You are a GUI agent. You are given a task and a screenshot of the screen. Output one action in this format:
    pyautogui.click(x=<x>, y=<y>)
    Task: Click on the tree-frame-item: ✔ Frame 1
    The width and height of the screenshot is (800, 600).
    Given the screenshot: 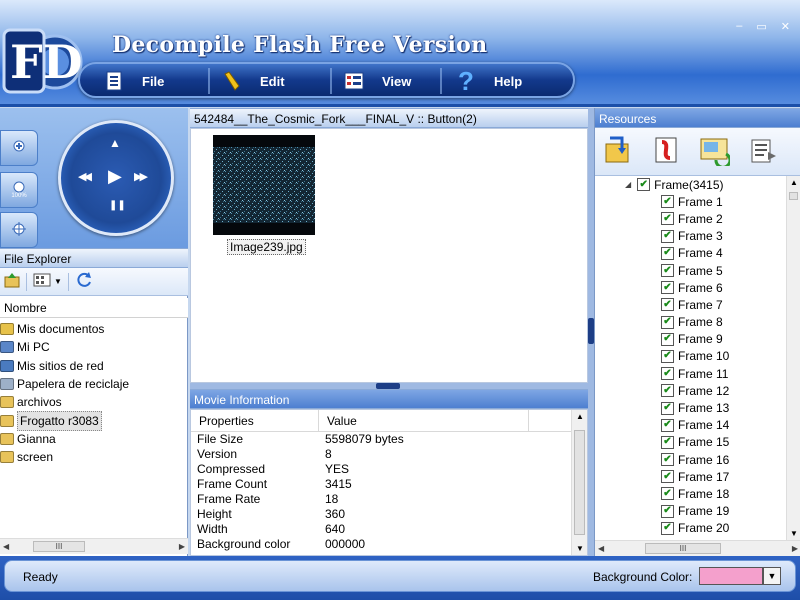 What is the action you would take?
    pyautogui.click(x=690, y=201)
    